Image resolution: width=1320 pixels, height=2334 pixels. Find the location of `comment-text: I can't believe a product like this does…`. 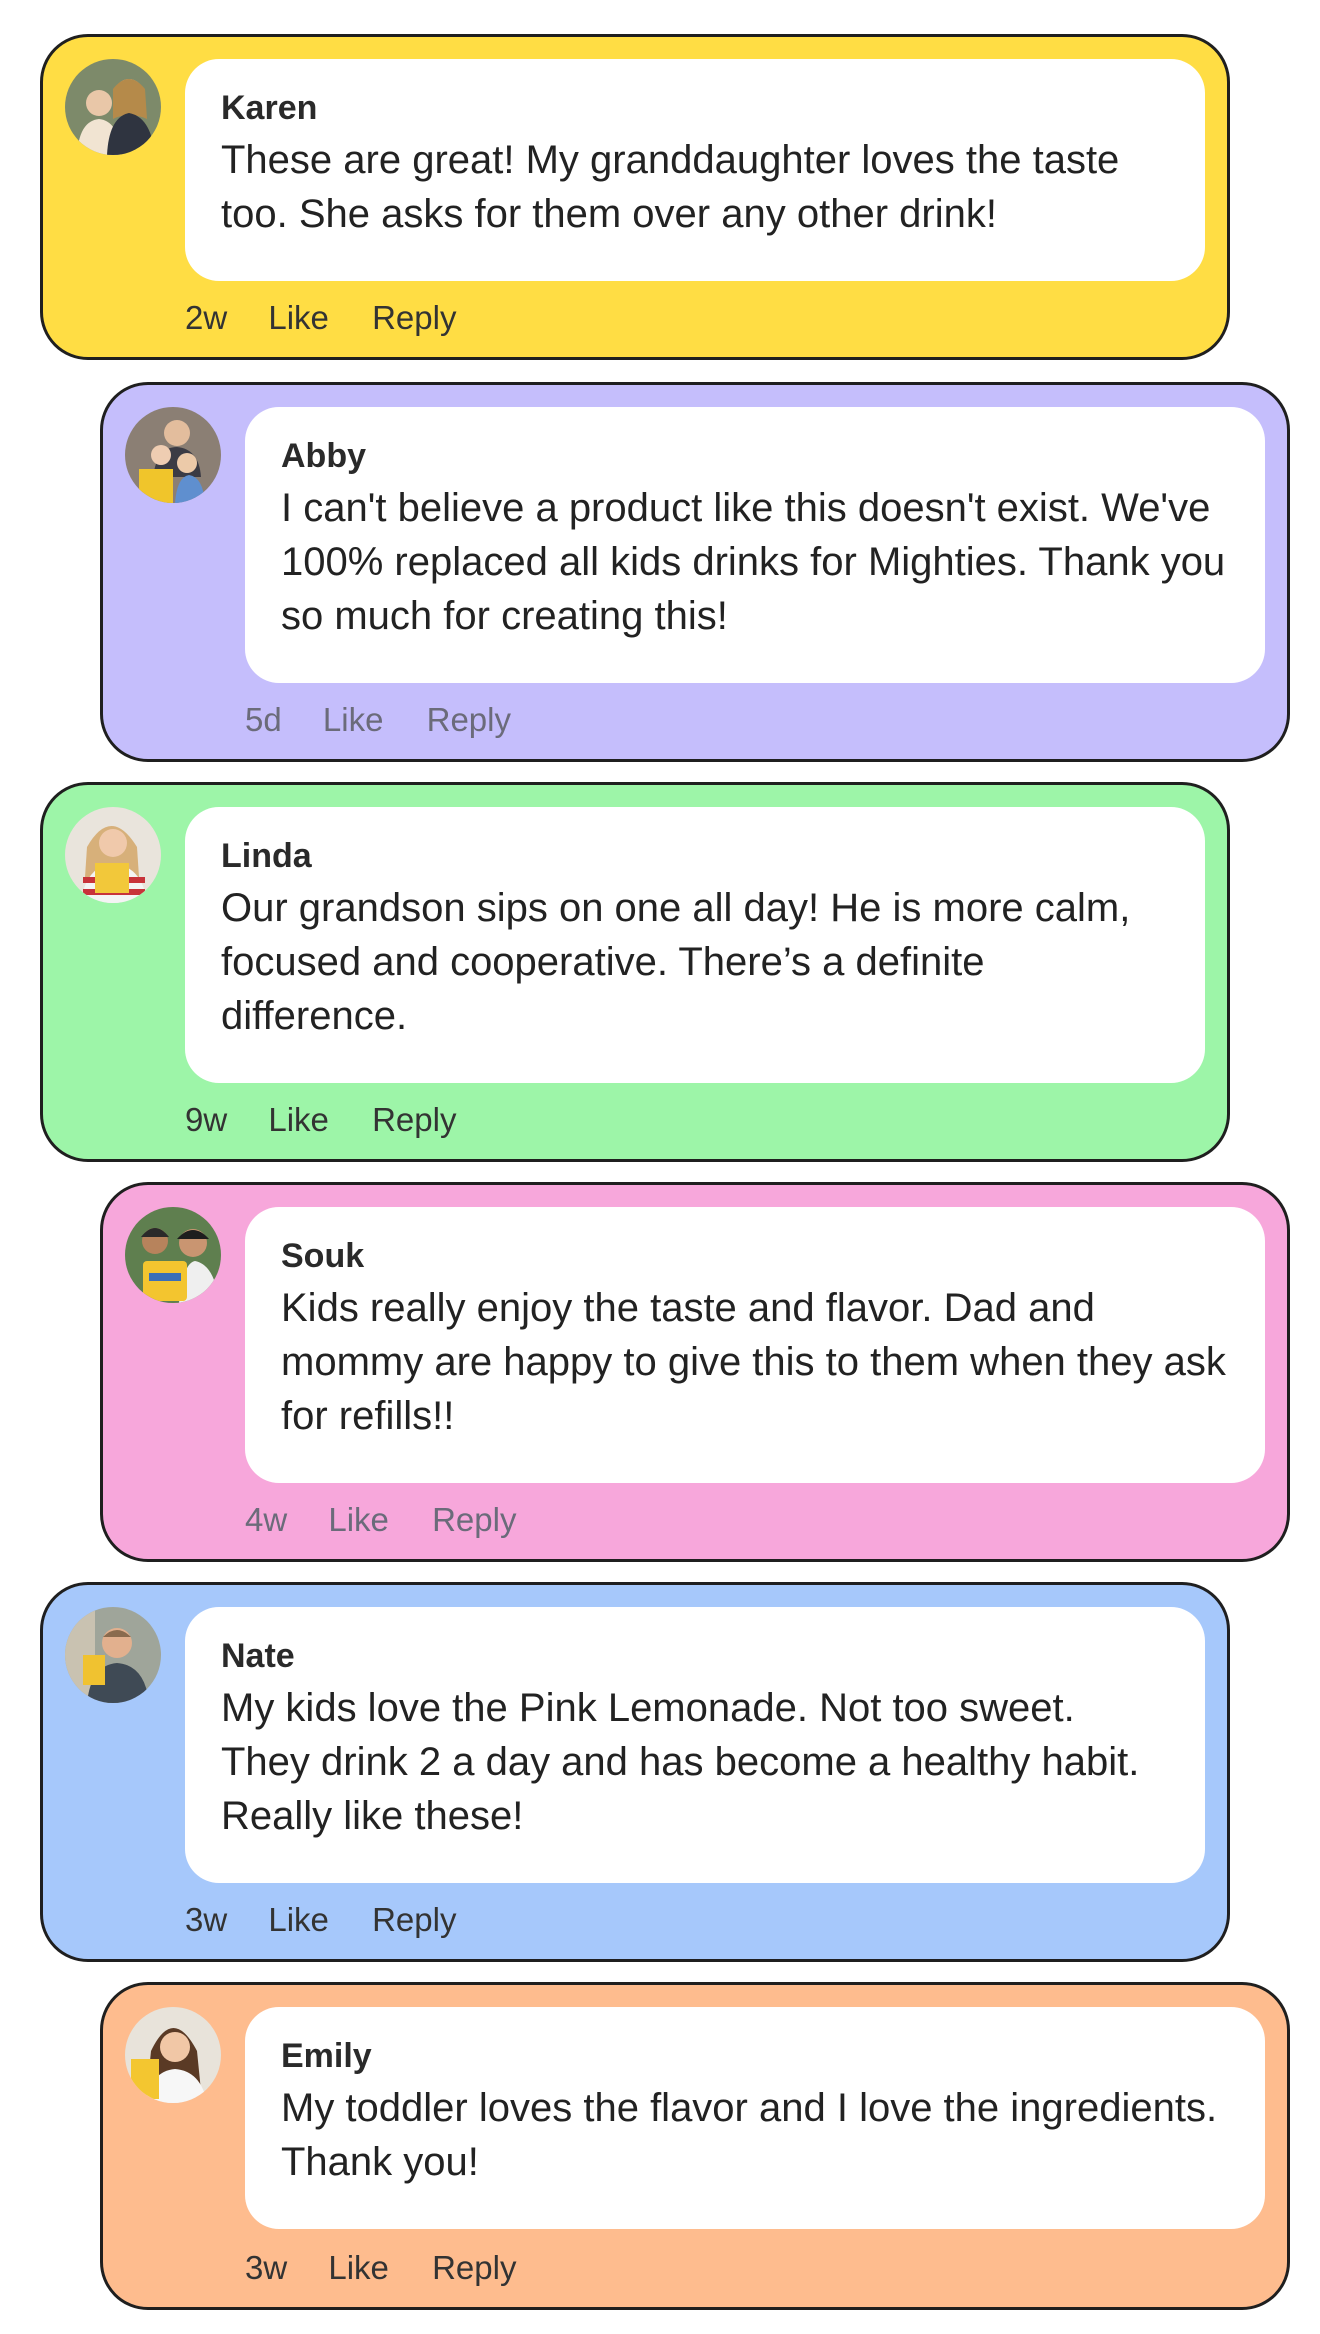

comment-text: I can't believe a product like this does… is located at coordinates (753, 562).